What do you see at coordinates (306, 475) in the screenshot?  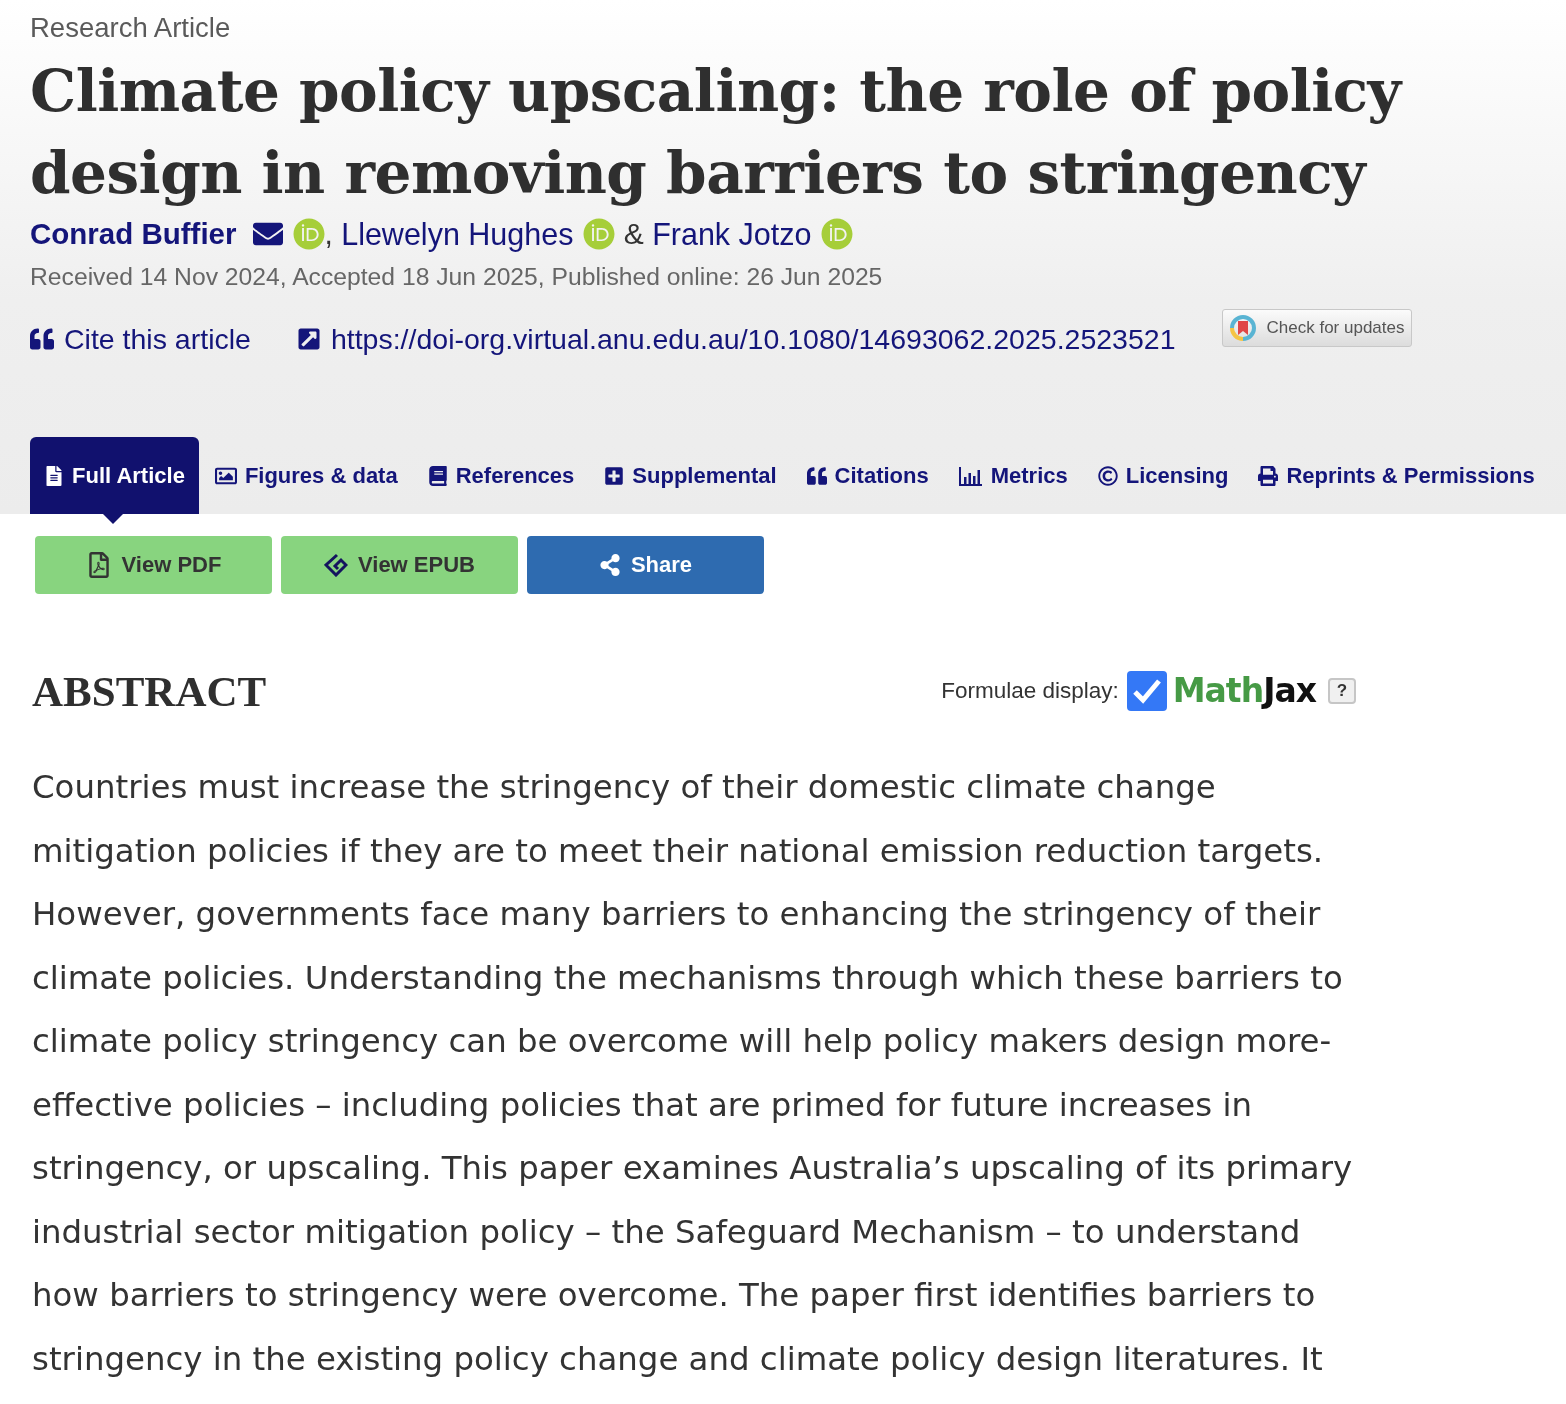 I see `tab: Figures & data` at bounding box center [306, 475].